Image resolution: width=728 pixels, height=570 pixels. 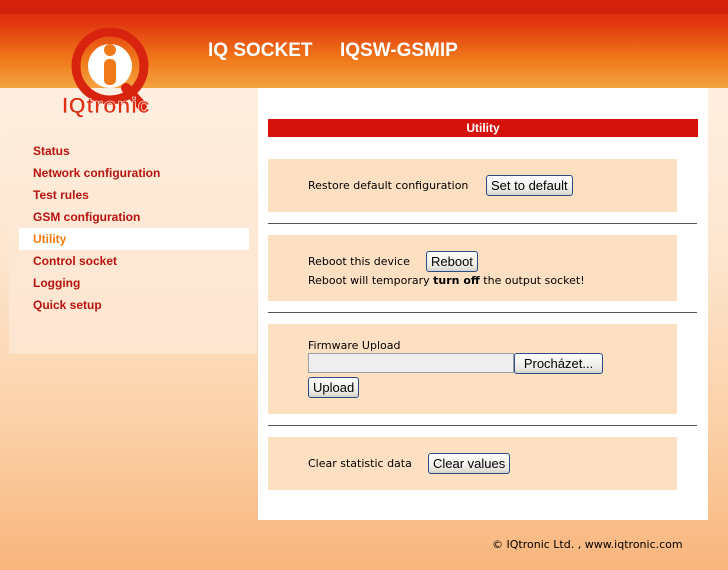 I want to click on sidebar-item-logging: Logging, so click(x=134, y=283).